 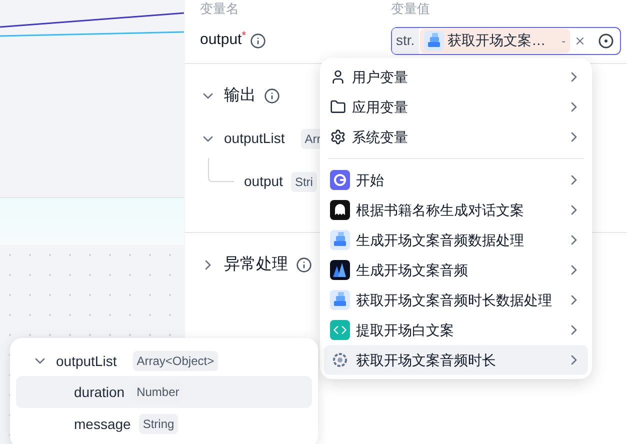 What do you see at coordinates (456, 180) in the screenshot?
I see `menu-item: 开始` at bounding box center [456, 180].